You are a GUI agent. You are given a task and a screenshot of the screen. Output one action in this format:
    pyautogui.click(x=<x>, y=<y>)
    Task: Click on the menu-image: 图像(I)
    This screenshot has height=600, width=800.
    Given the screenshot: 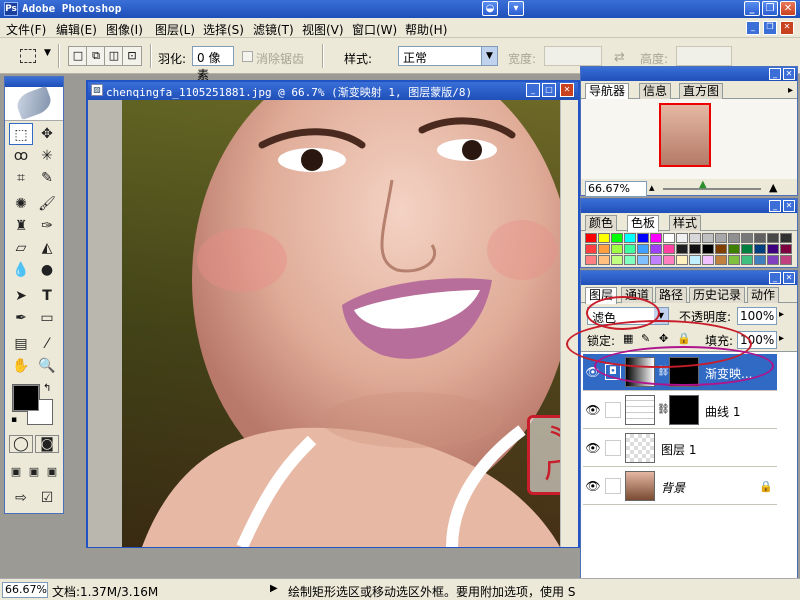 What is the action you would take?
    pyautogui.click(x=124, y=29)
    